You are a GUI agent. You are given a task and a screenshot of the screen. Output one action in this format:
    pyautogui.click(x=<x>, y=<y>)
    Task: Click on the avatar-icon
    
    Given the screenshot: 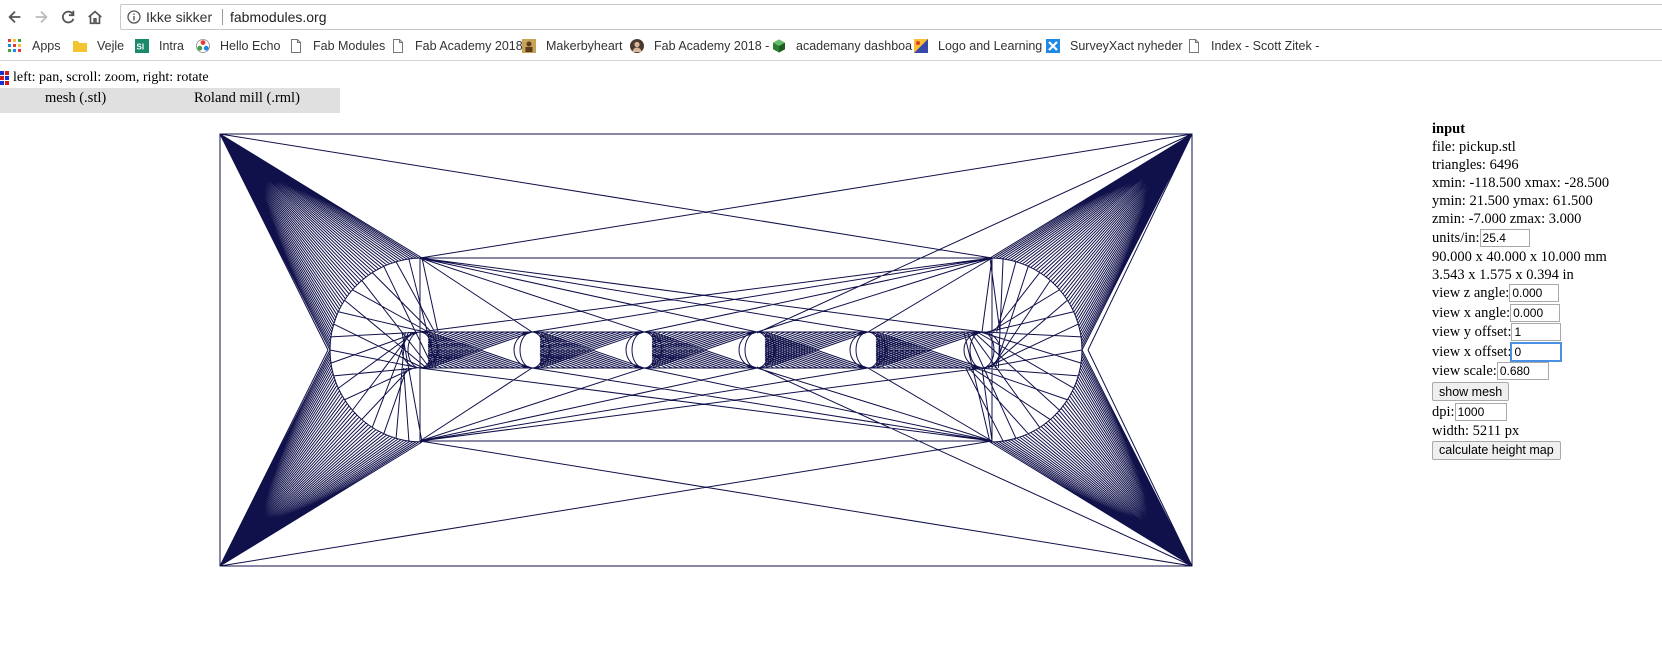 What is the action you would take?
    pyautogui.click(x=637, y=46)
    